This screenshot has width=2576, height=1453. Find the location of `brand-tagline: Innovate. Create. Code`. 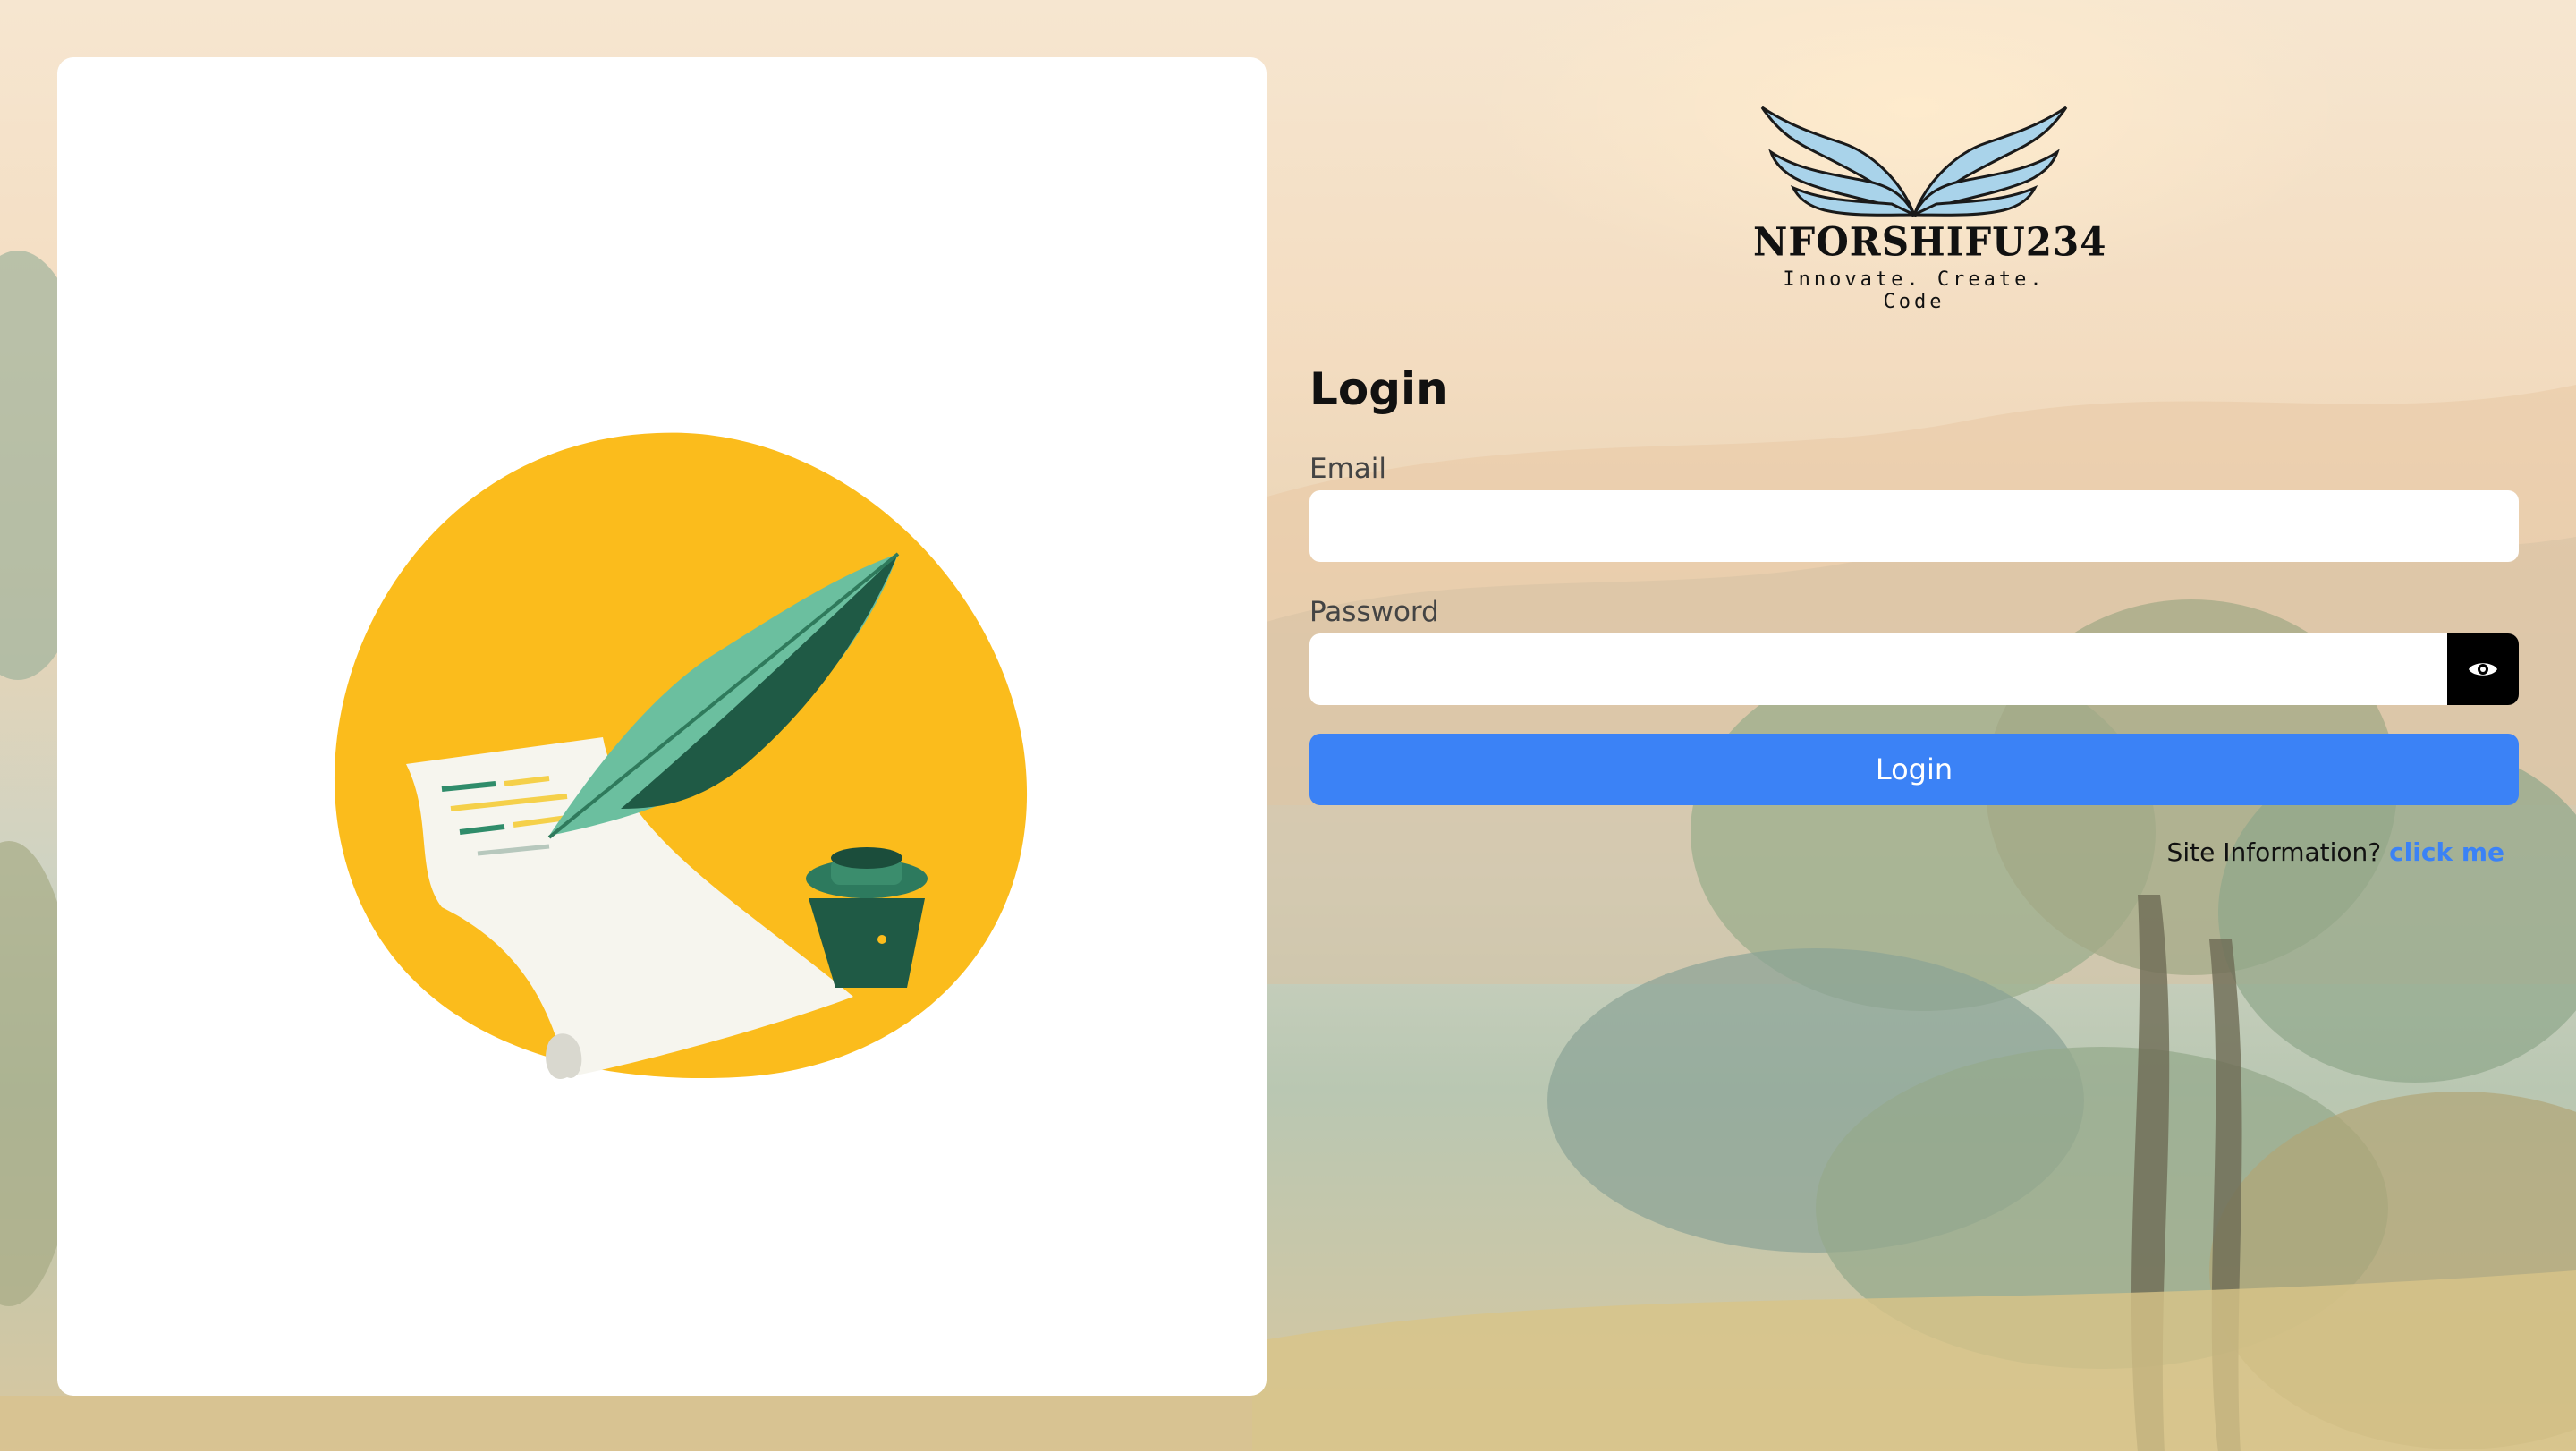

brand-tagline: Innovate. Create. Code is located at coordinates (1914, 290).